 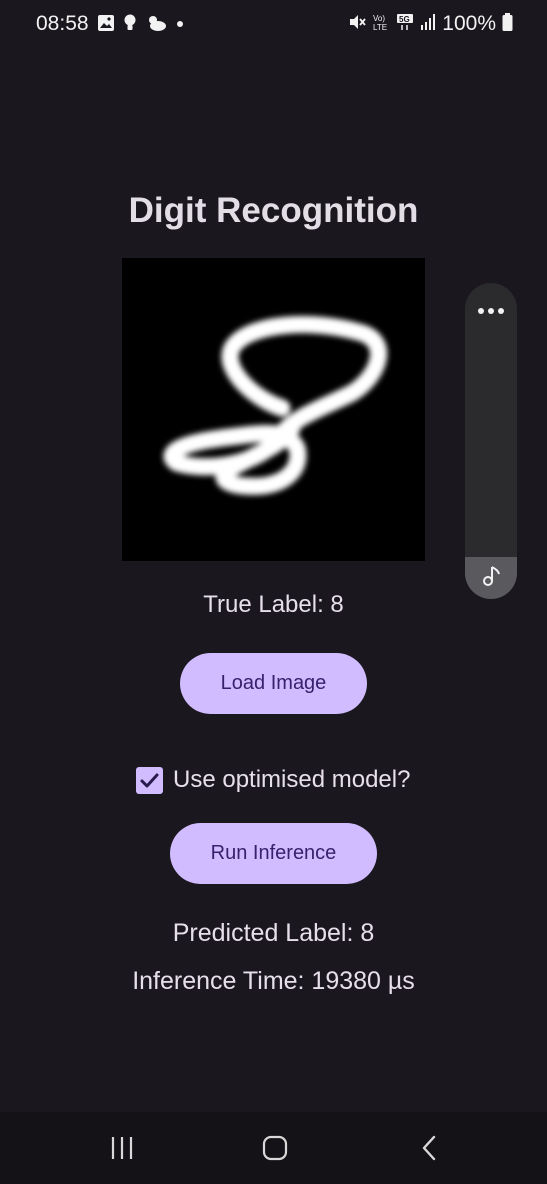 I want to click on status-bar: 08:58 Vo) LTE 5G 100%, so click(x=273, y=26).